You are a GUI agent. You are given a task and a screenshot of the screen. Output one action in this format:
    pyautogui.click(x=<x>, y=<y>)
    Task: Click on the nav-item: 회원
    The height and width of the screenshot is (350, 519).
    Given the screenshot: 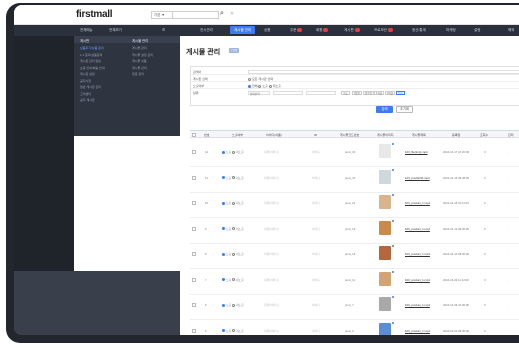 What is the action you would take?
    pyautogui.click(x=322, y=30)
    